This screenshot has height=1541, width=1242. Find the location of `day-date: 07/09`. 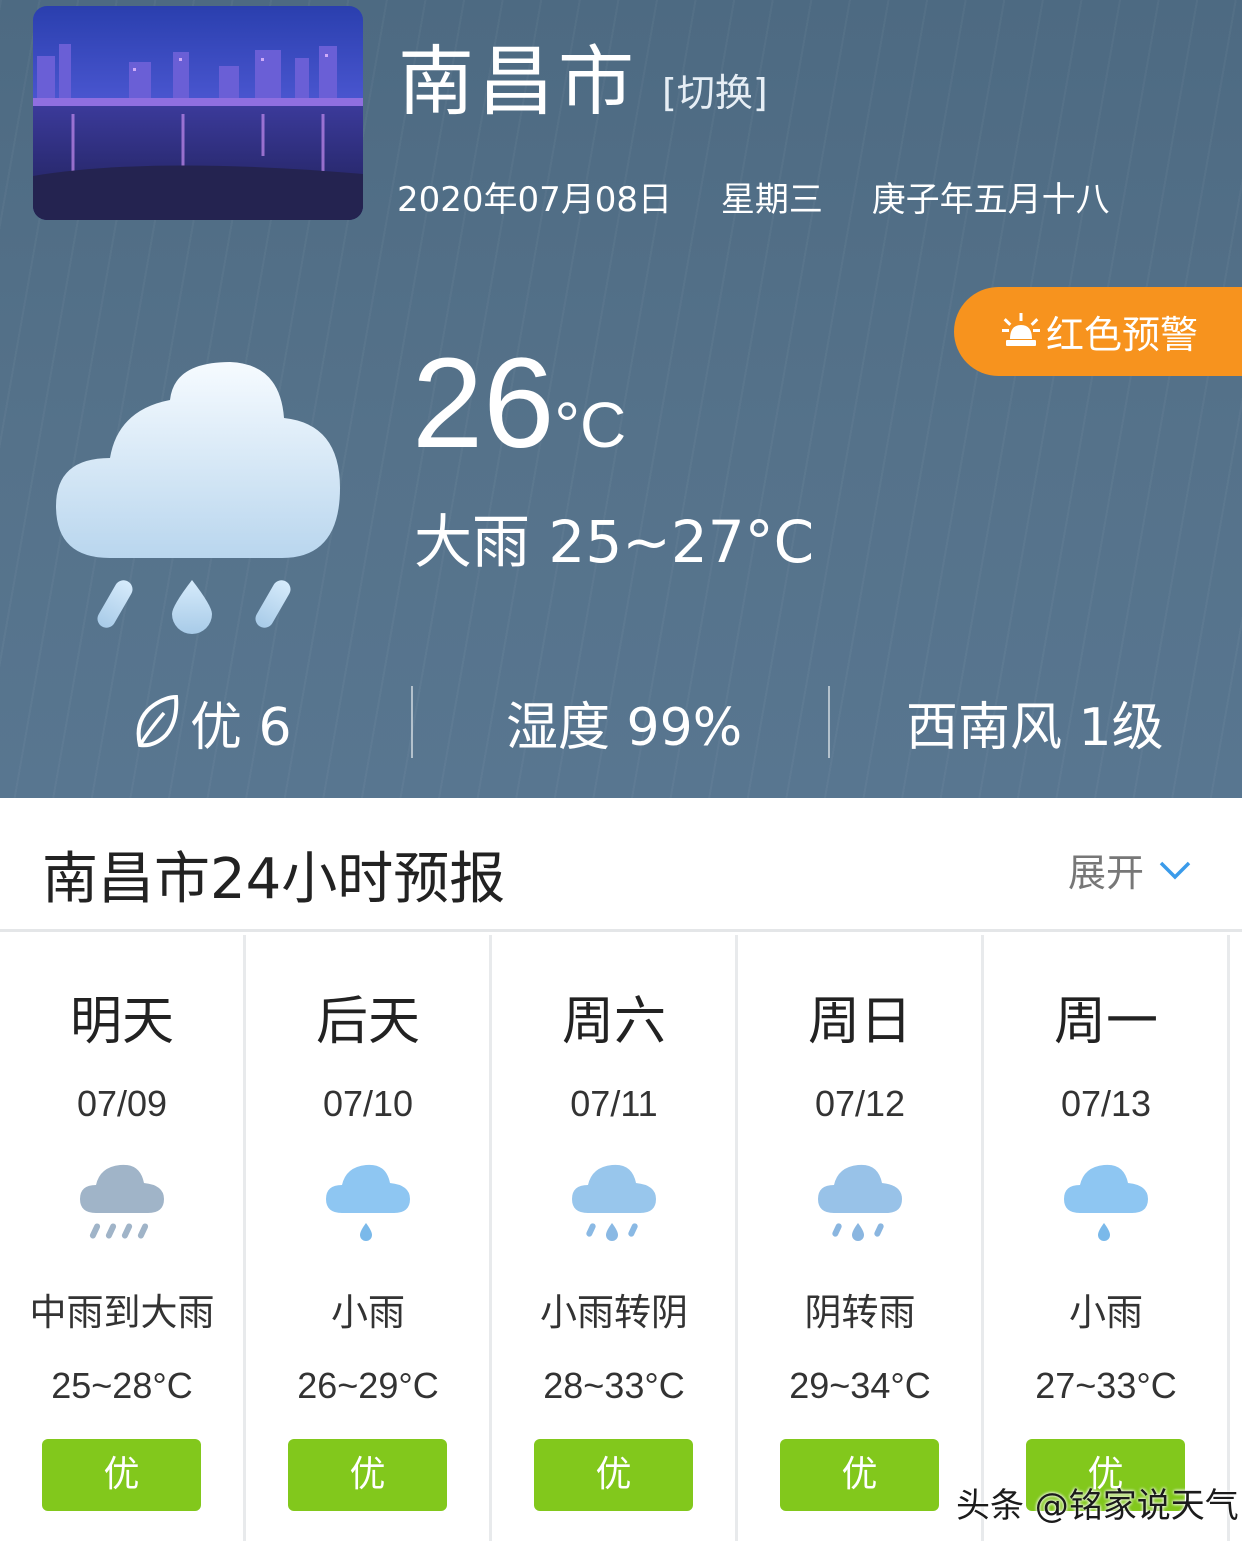

day-date: 07/09 is located at coordinates (122, 1103).